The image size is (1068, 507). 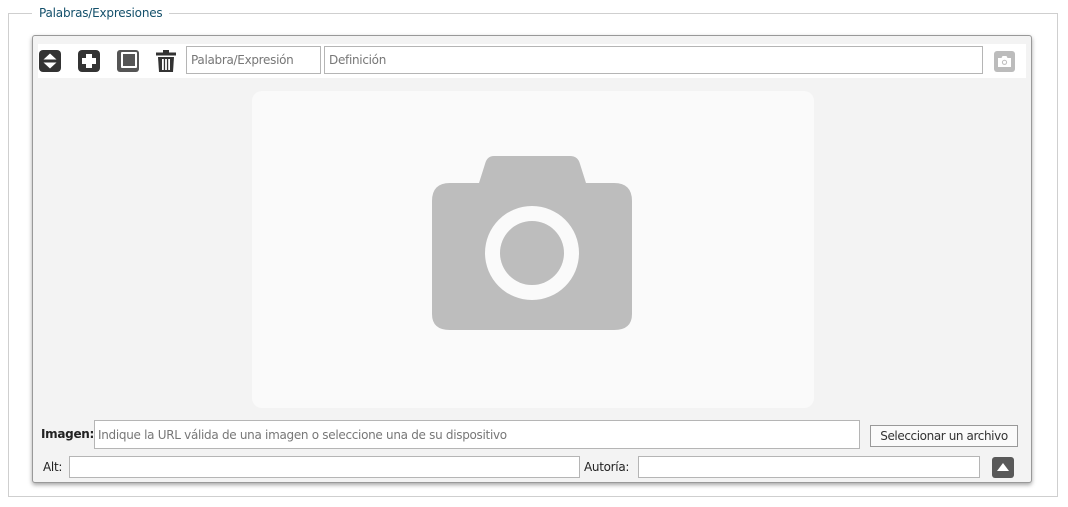 I want to click on definition-input, so click(x=653, y=60).